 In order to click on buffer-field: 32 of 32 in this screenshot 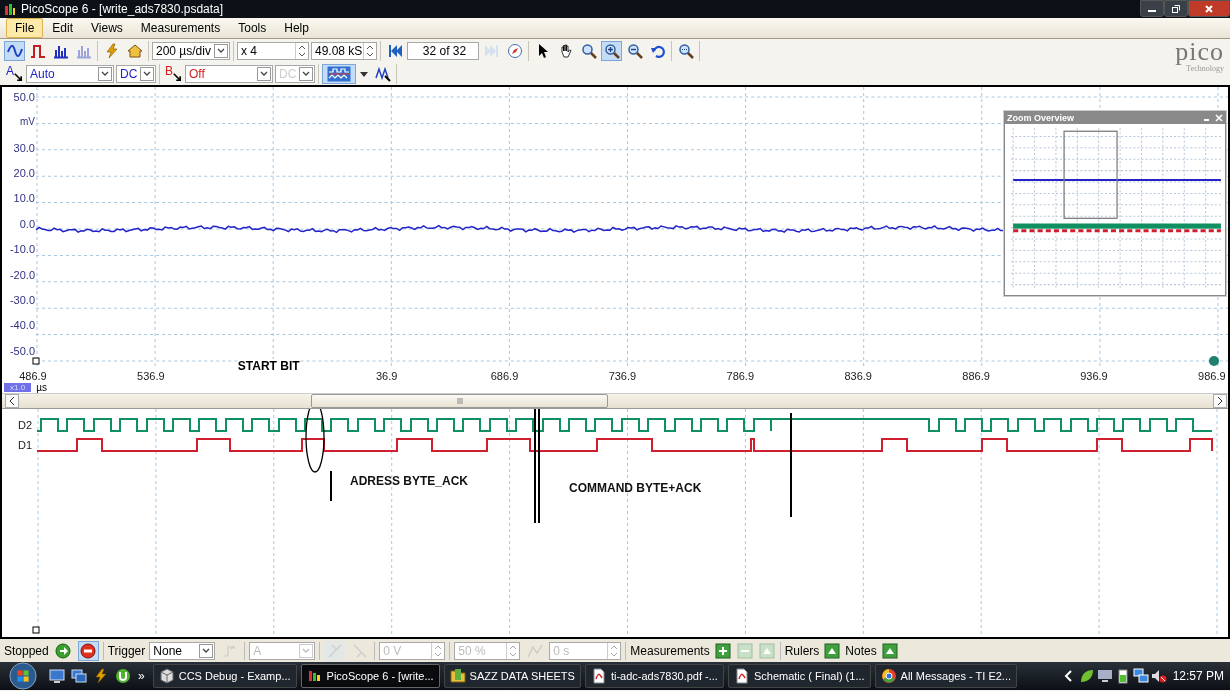, I will do `click(443, 51)`.